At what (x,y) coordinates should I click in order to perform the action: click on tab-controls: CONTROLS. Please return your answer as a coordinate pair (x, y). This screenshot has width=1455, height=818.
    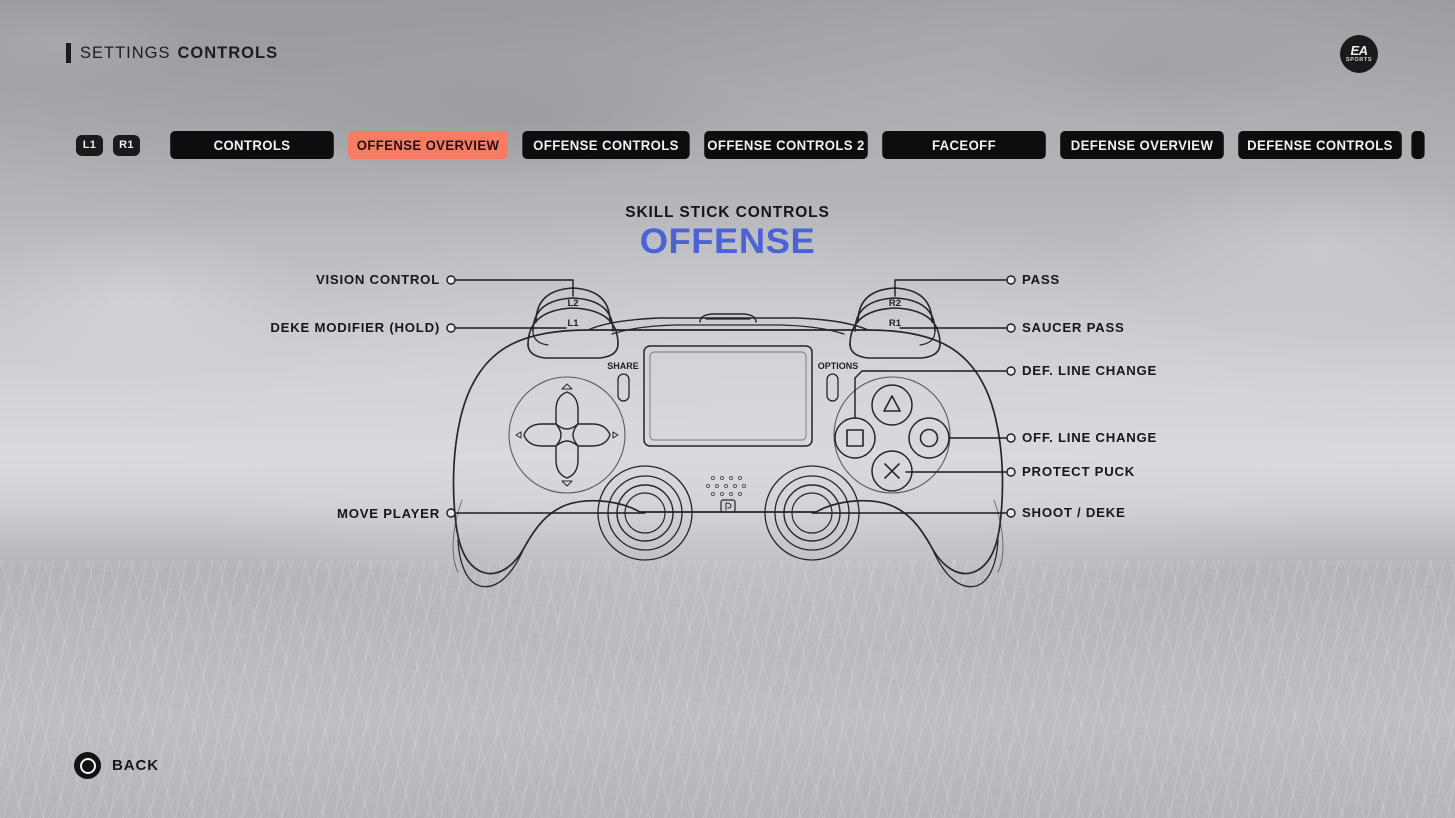
    Looking at the image, I should click on (252, 145).